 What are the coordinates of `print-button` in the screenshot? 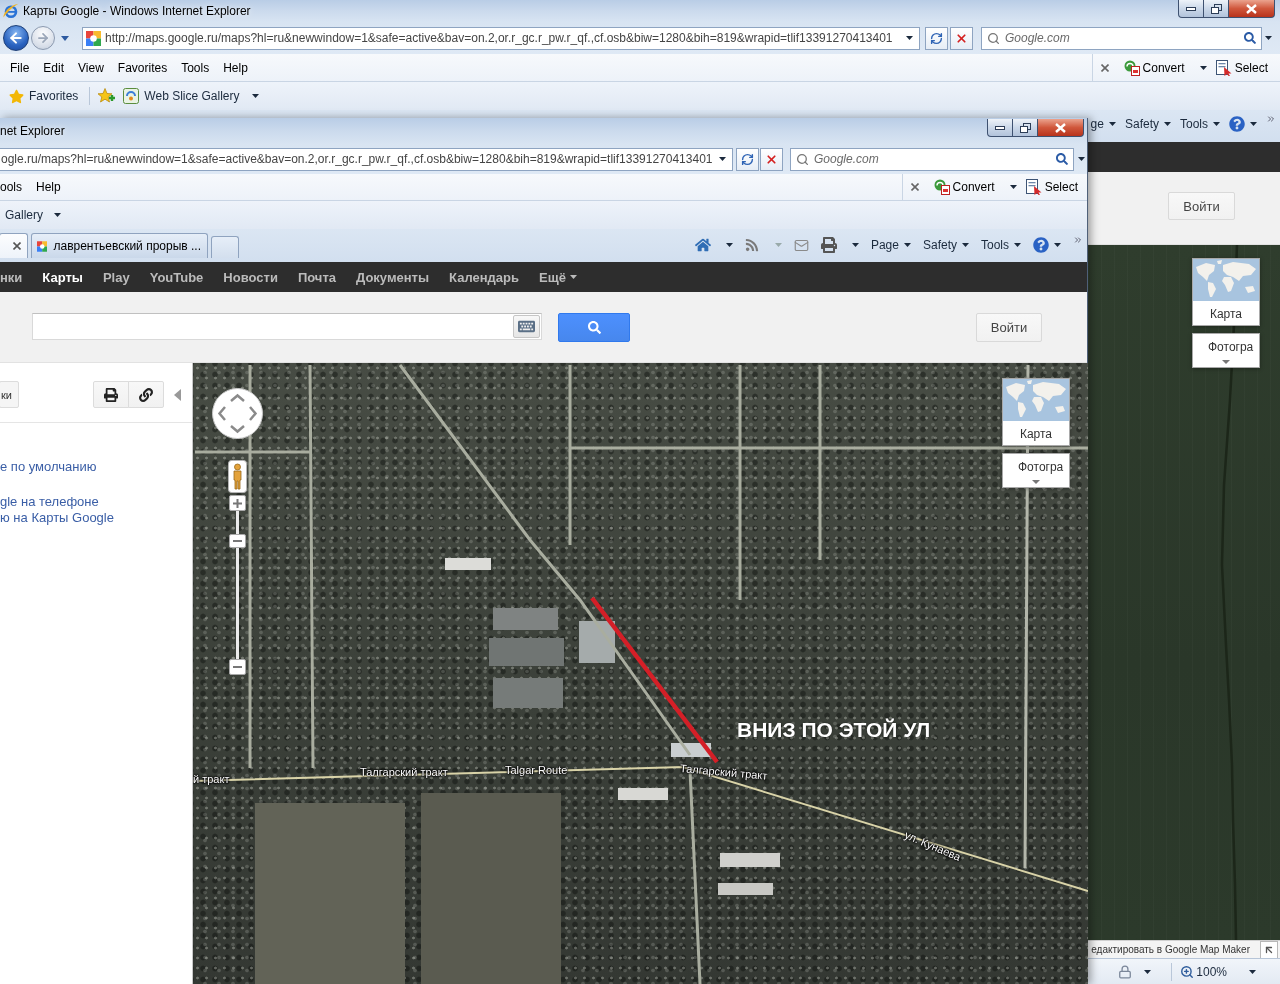 It's located at (111, 394).